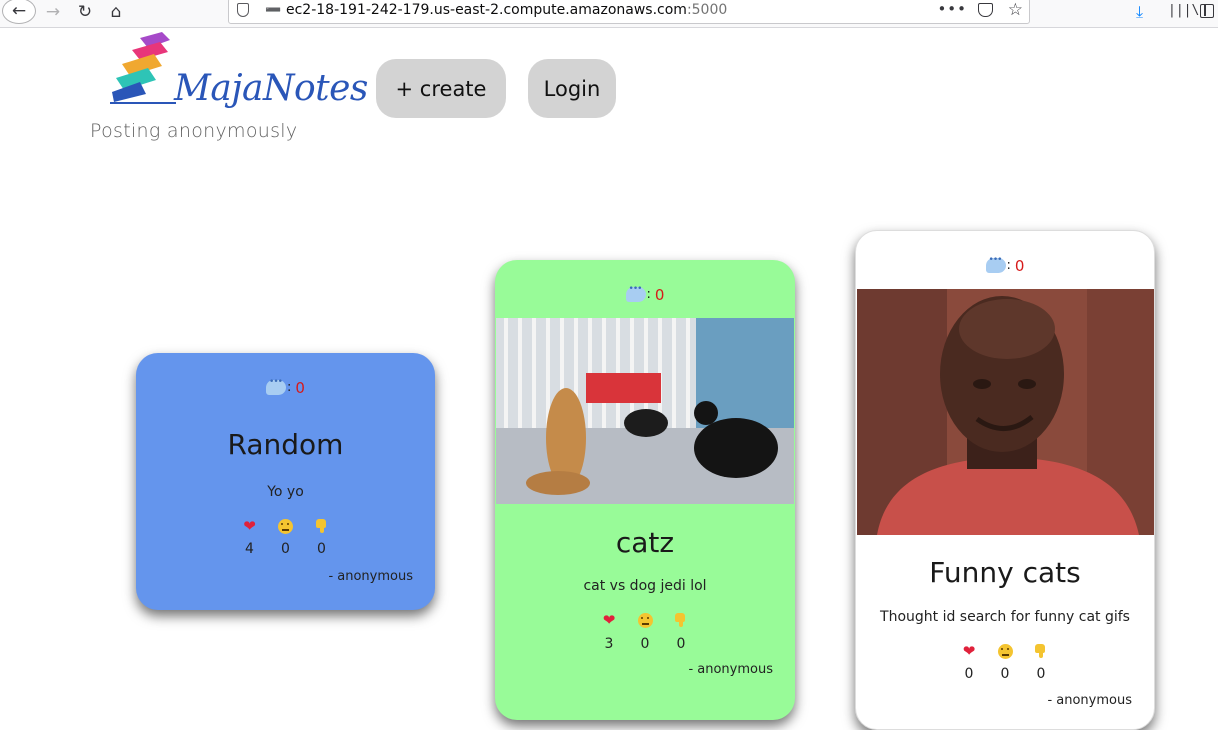 This screenshot has height=730, width=1218. What do you see at coordinates (285, 492) in the screenshot?
I see `note-body: Yo yo` at bounding box center [285, 492].